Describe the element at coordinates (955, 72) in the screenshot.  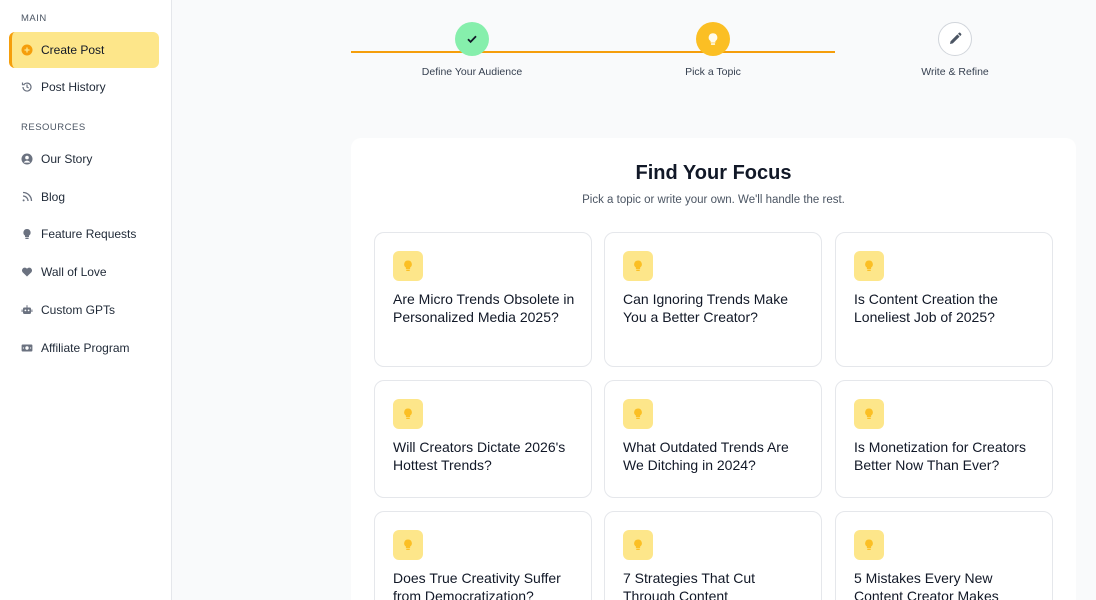
I see `step-label: Write & Refine` at that location.